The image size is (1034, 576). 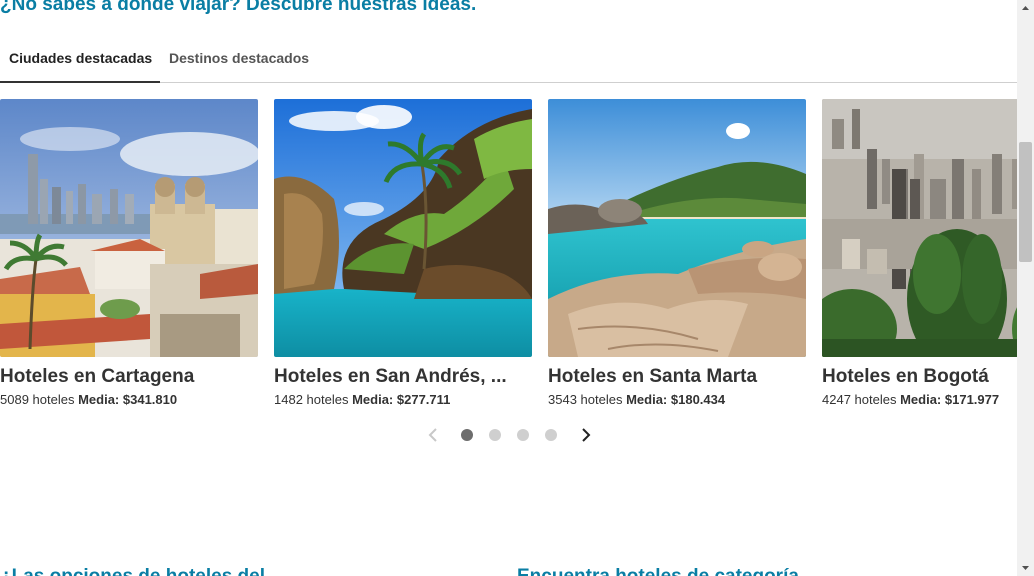 What do you see at coordinates (37, 399) in the screenshot?
I see `hotel-count: 5089 hoteles` at bounding box center [37, 399].